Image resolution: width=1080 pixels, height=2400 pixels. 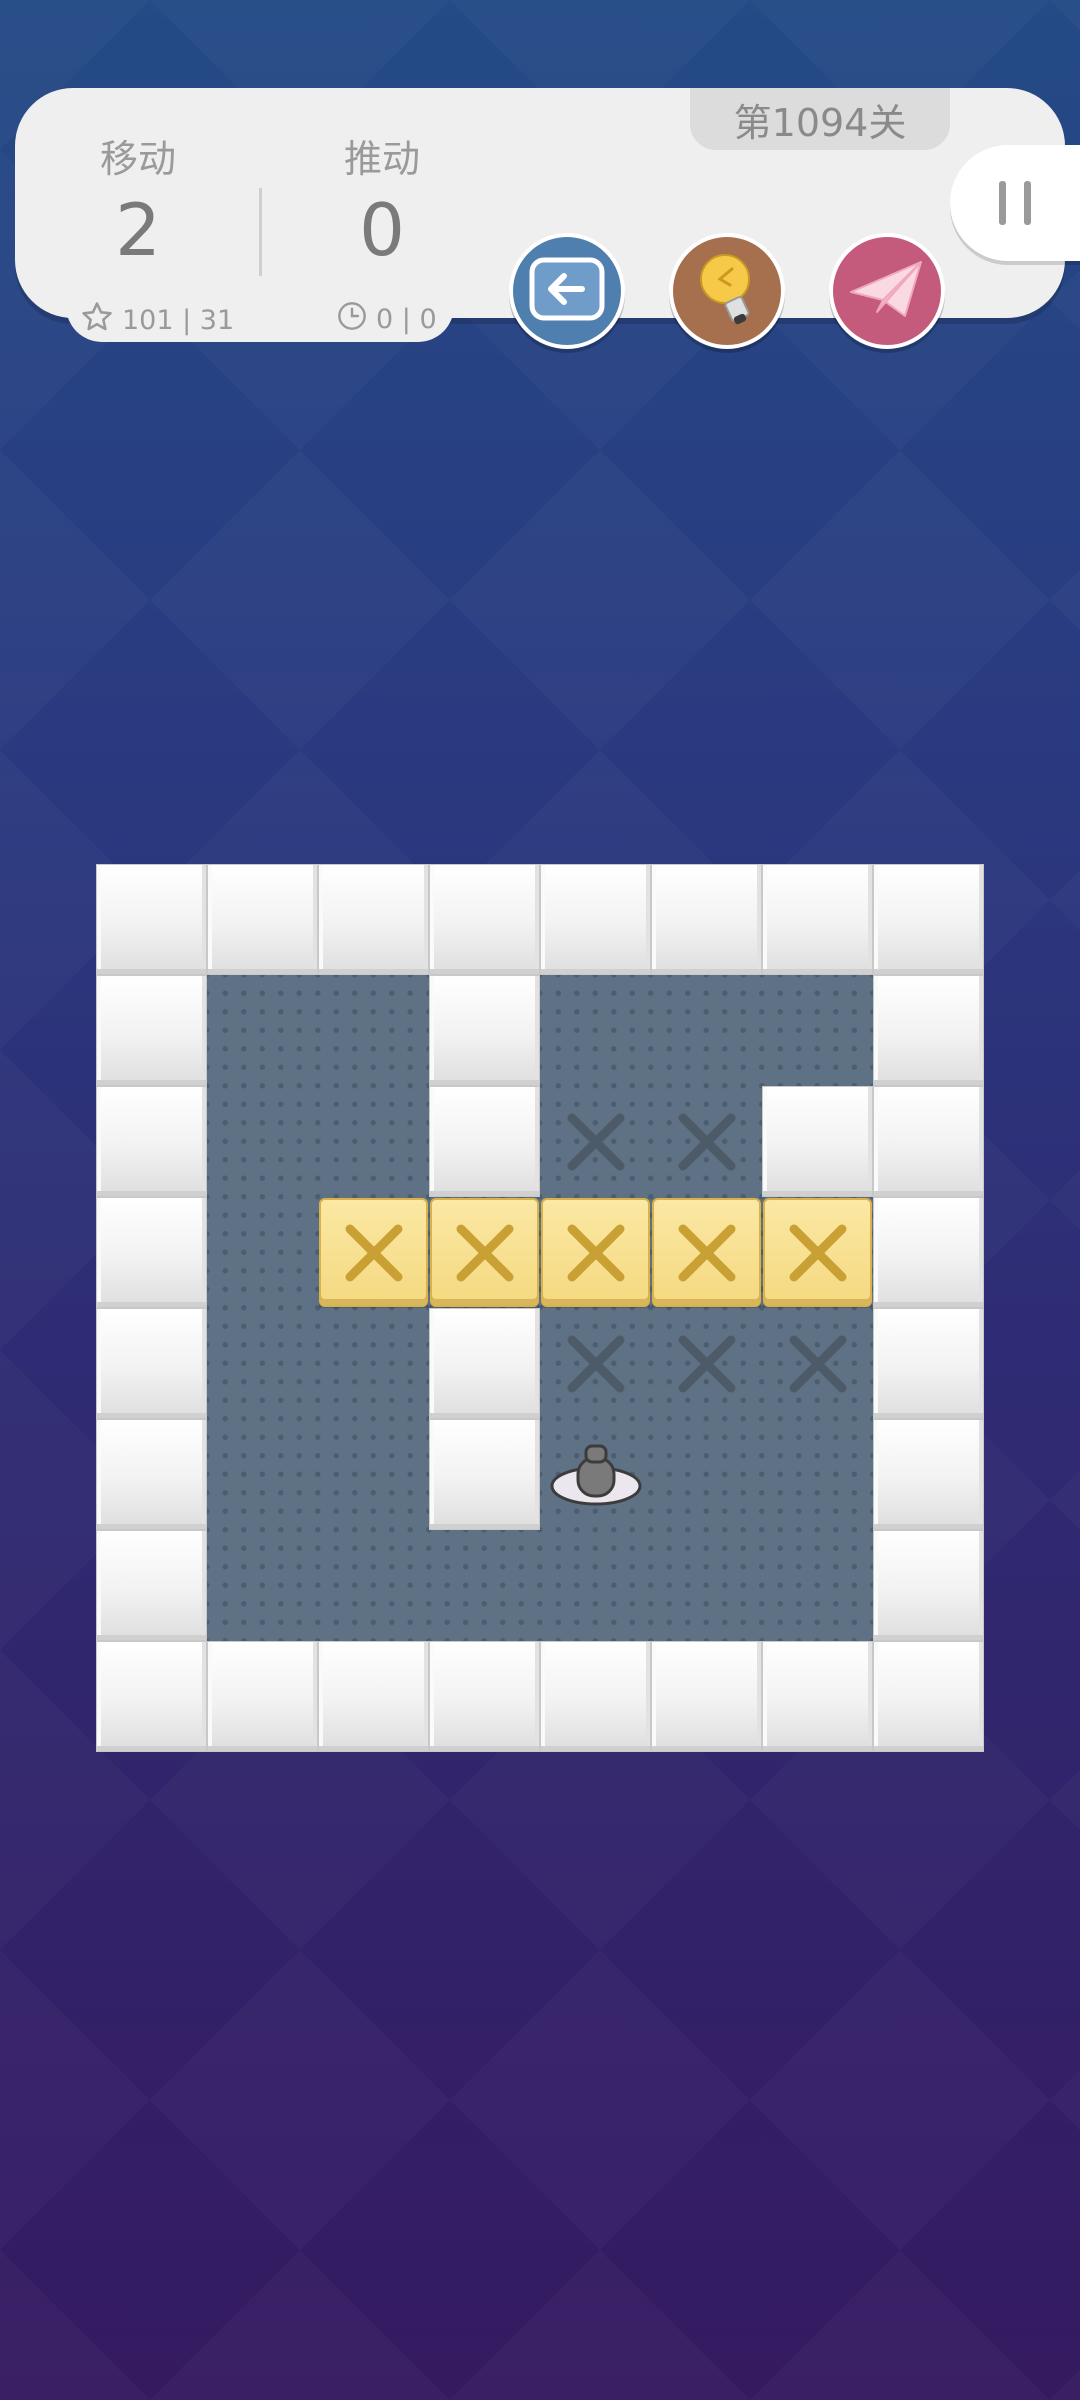 What do you see at coordinates (406, 319) in the screenshot?
I see `time-stat-value: 0 | 0` at bounding box center [406, 319].